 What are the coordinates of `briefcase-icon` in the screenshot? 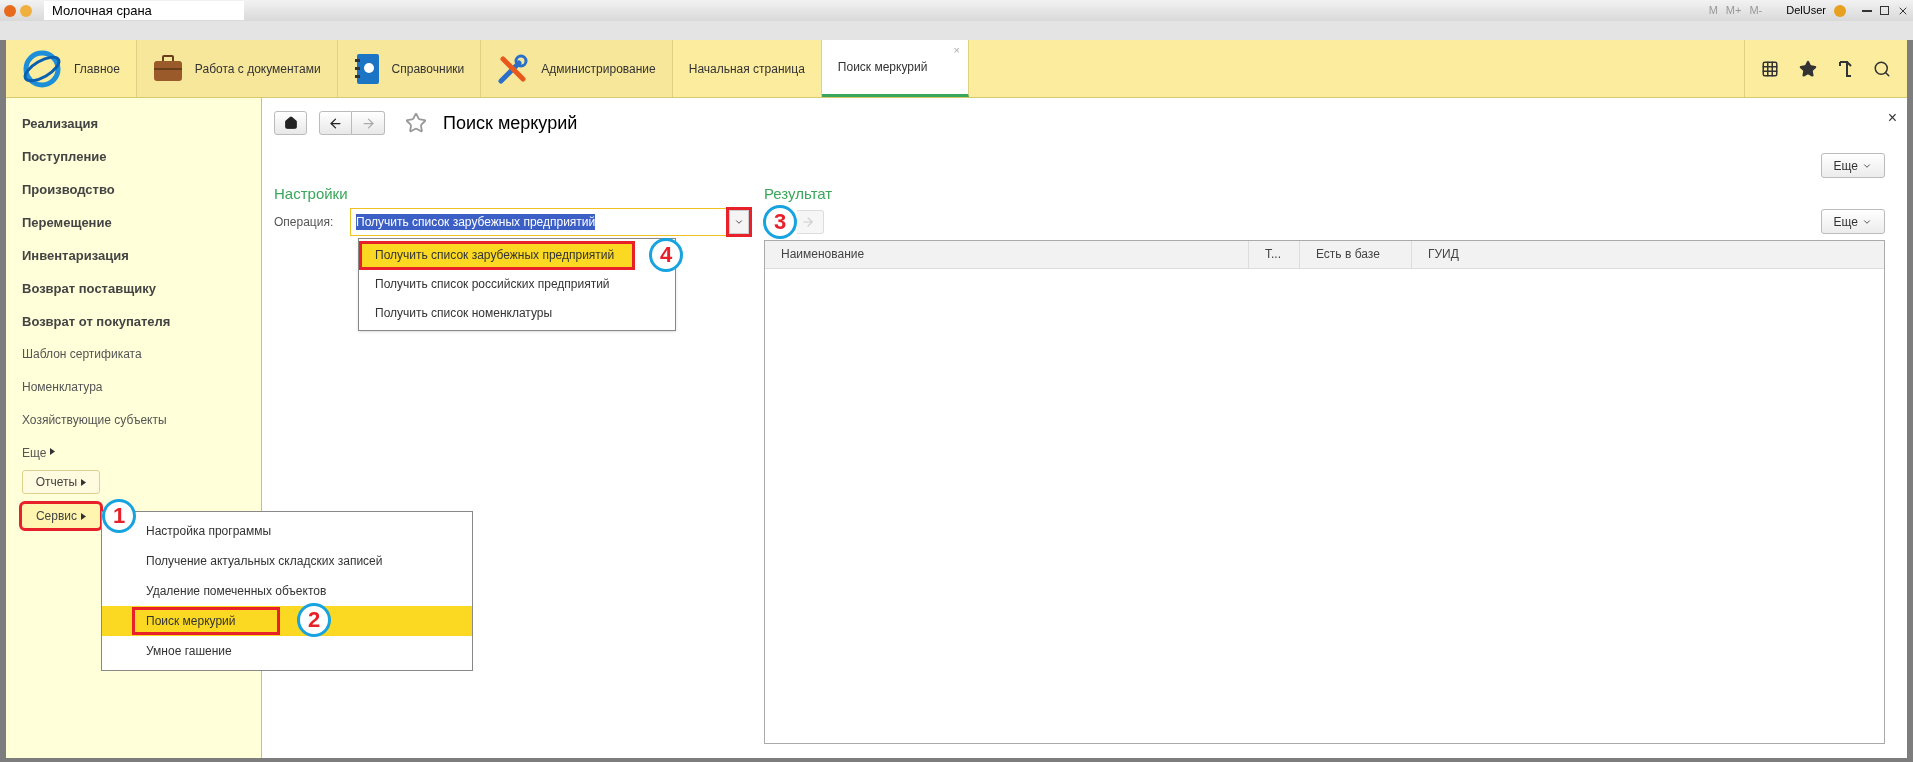 It's located at (167, 68).